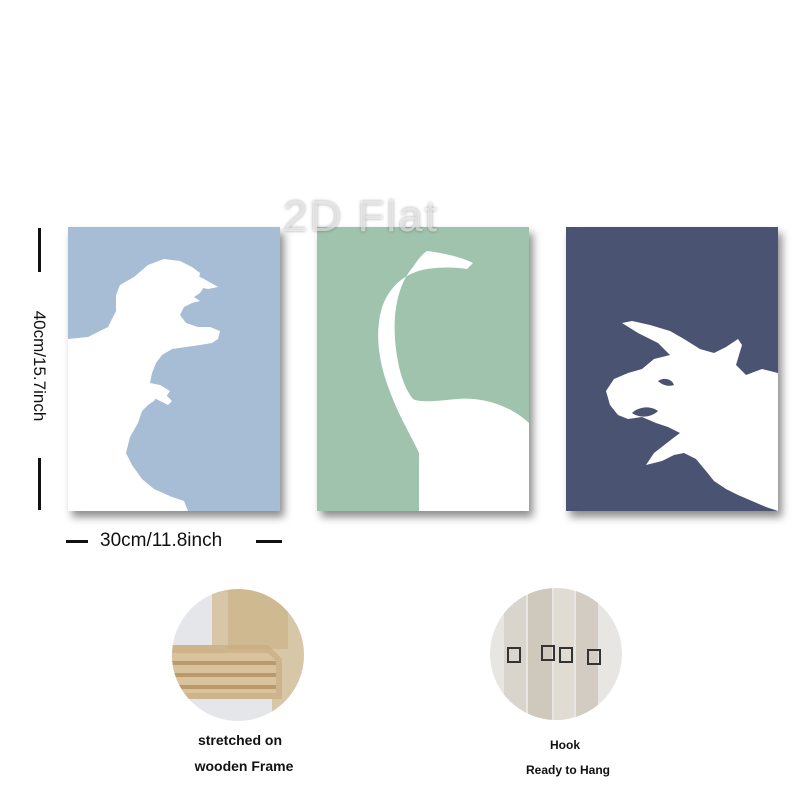  What do you see at coordinates (39, 366) in the screenshot?
I see `height-dimension-label: 40cm/15.7inch` at bounding box center [39, 366].